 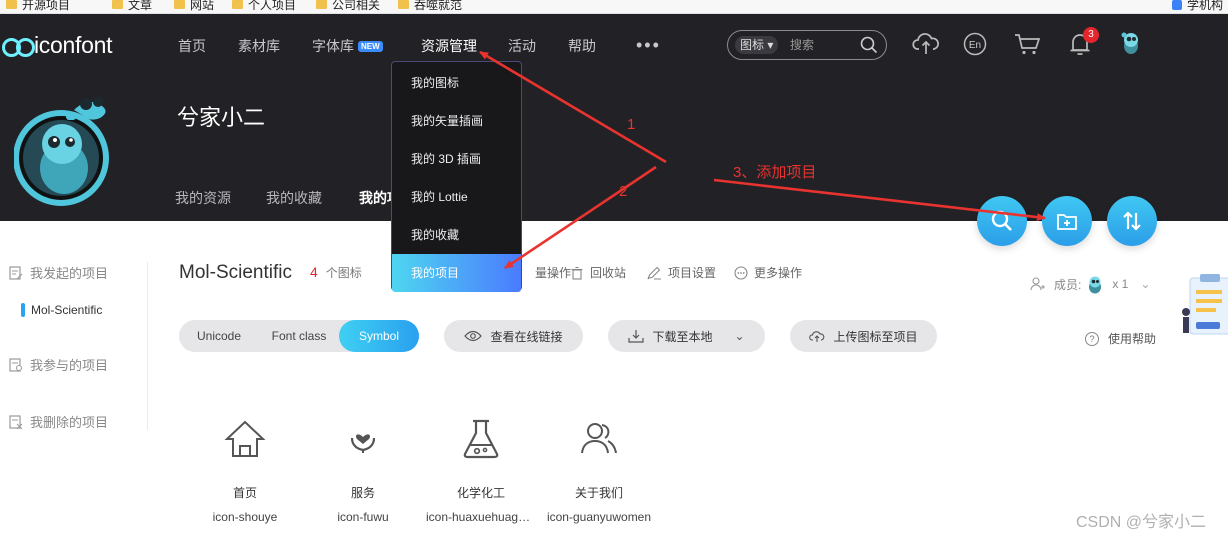 I want to click on svg-text: En, so click(x=975, y=45).